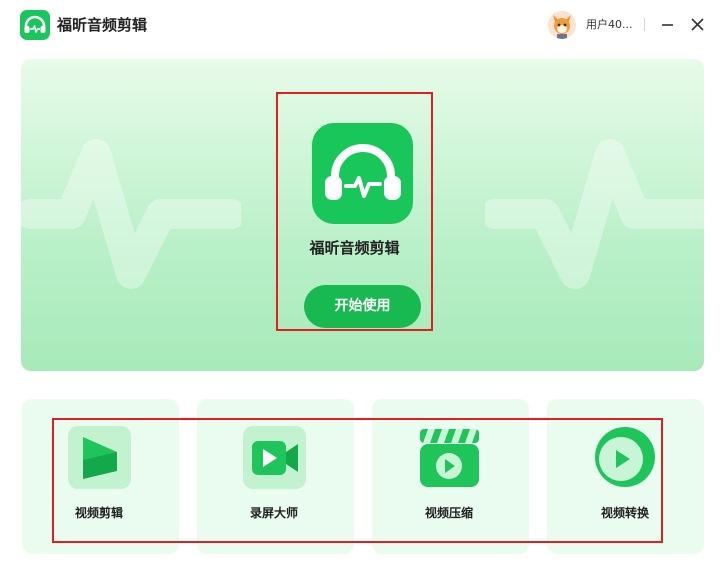  Describe the element at coordinates (644, 24) in the screenshot. I see `titlebar-divider` at that location.